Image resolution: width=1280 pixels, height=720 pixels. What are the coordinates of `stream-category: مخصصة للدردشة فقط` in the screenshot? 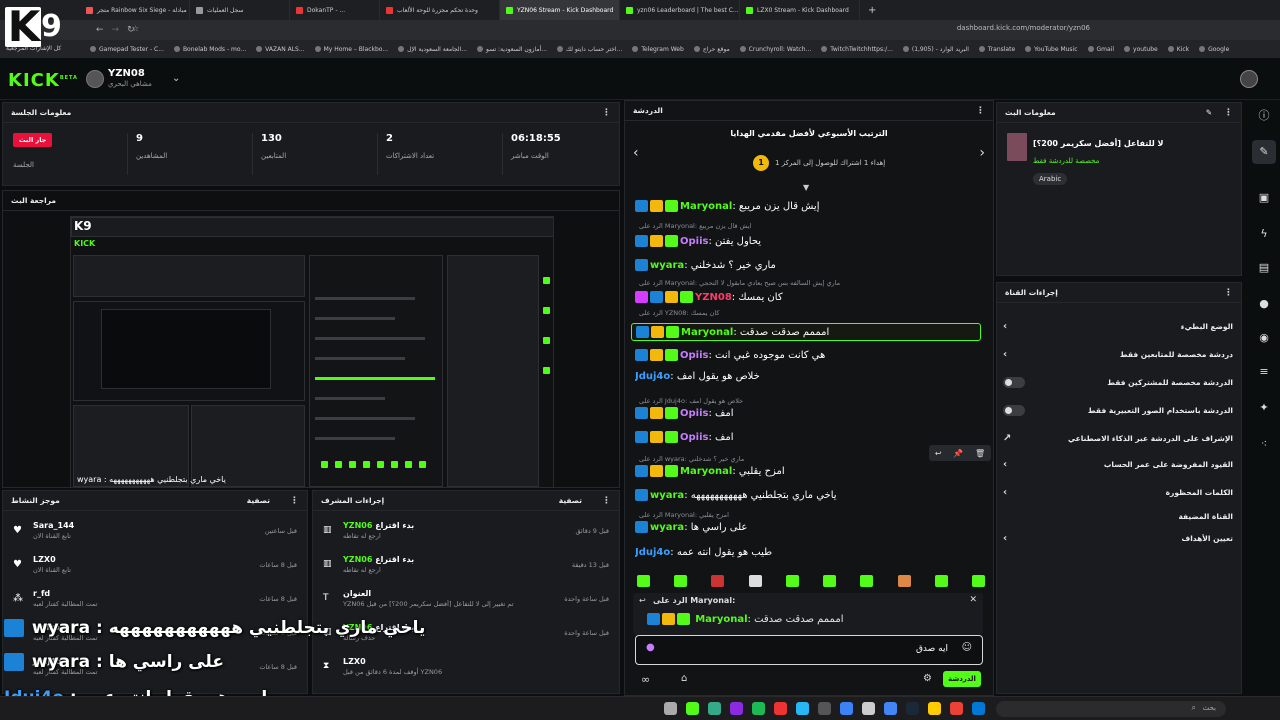 It's located at (1066, 161).